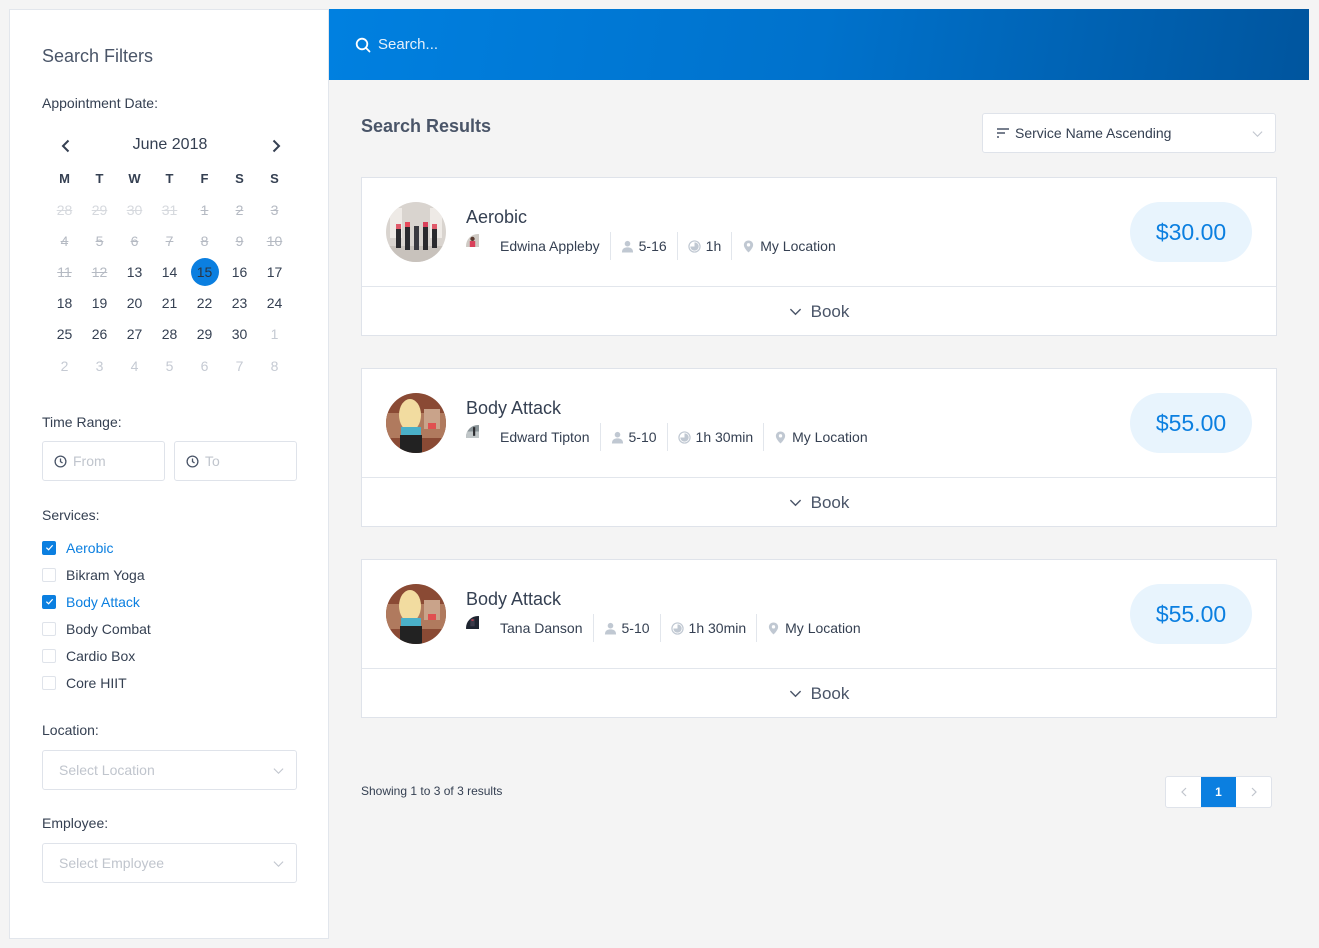 The width and height of the screenshot is (1319, 948). I want to click on calendar-day-number: 13, so click(134, 271).